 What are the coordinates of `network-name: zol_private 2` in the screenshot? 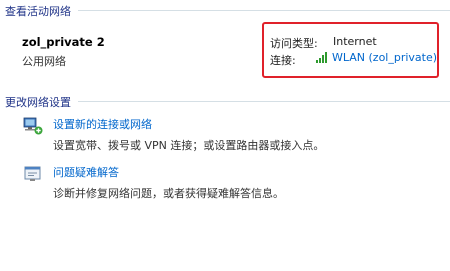 It's located at (63, 42).